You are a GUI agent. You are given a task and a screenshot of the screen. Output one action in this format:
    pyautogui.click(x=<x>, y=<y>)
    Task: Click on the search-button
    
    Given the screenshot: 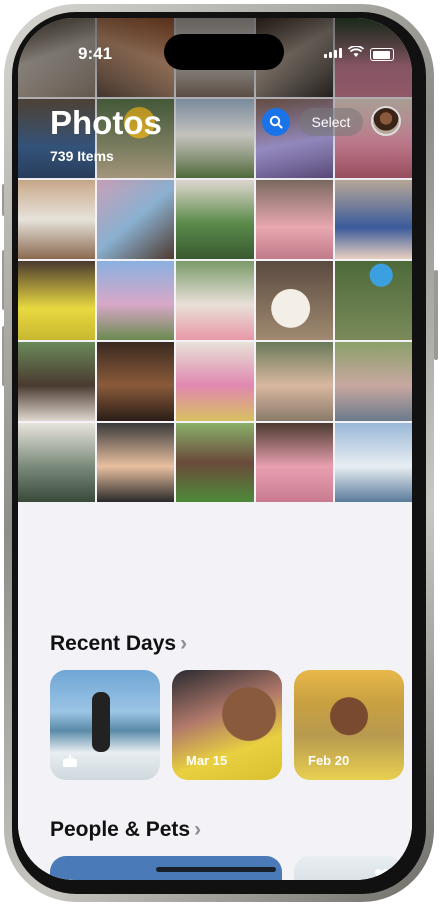 What is the action you would take?
    pyautogui.click(x=276, y=122)
    